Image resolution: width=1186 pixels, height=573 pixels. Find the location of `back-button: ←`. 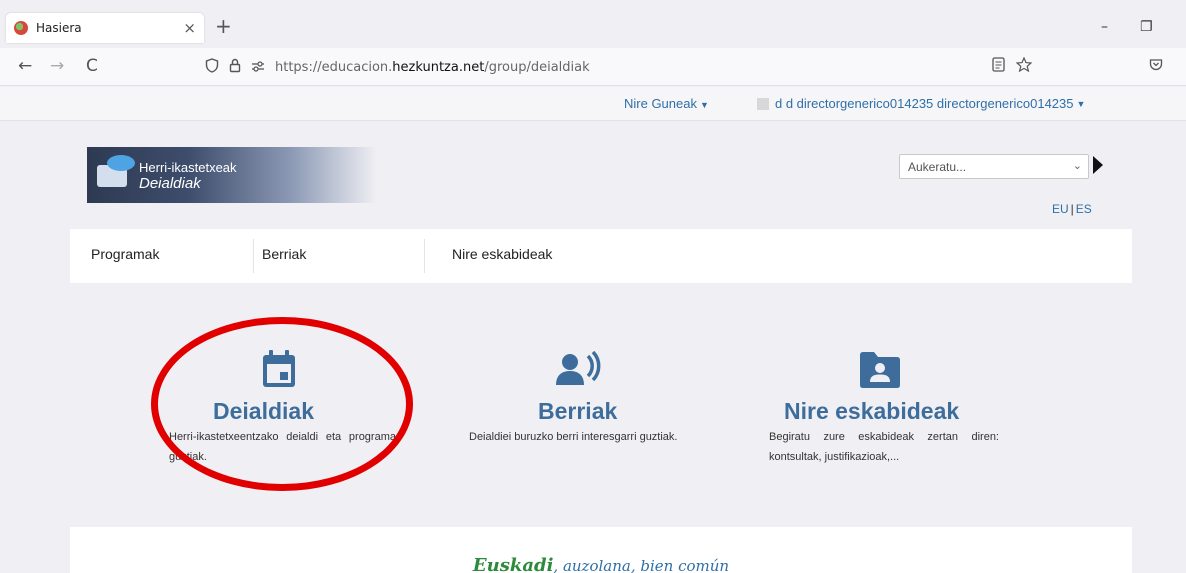

back-button: ← is located at coordinates (25, 66).